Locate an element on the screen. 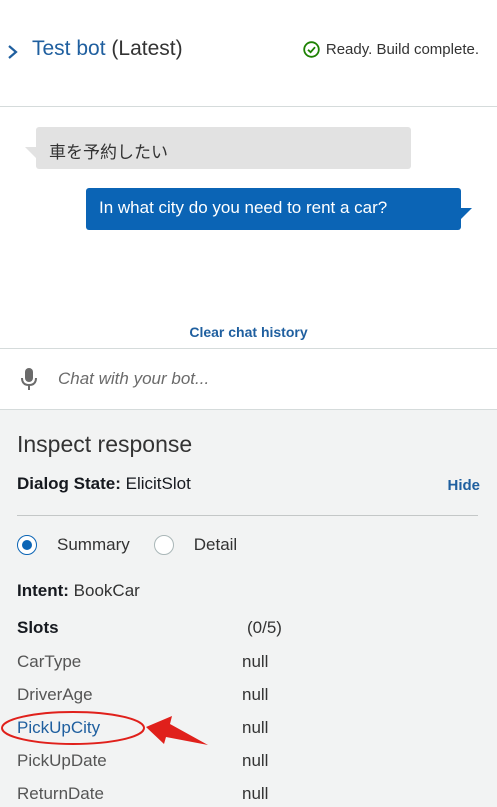  chat-input-bar is located at coordinates (248, 379).